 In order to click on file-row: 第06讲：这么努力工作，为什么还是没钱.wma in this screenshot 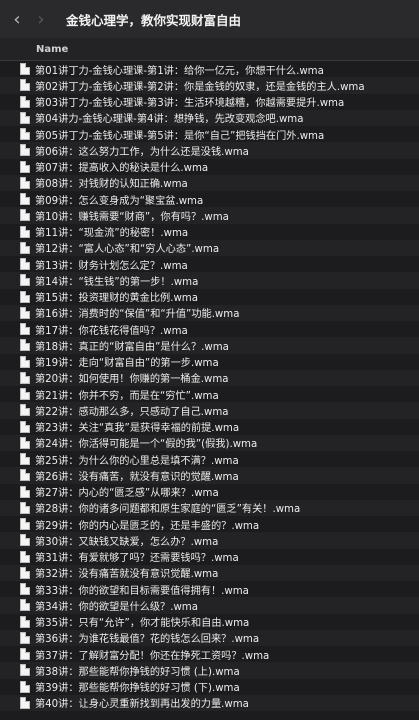, I will do `click(209, 150)`.